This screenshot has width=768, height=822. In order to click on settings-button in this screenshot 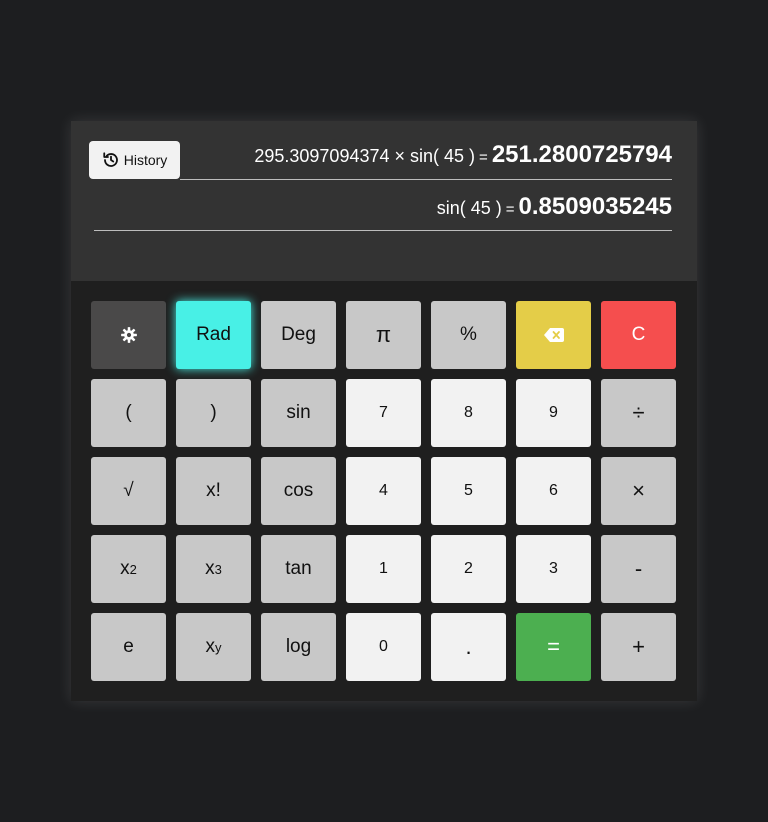, I will do `click(128, 335)`.